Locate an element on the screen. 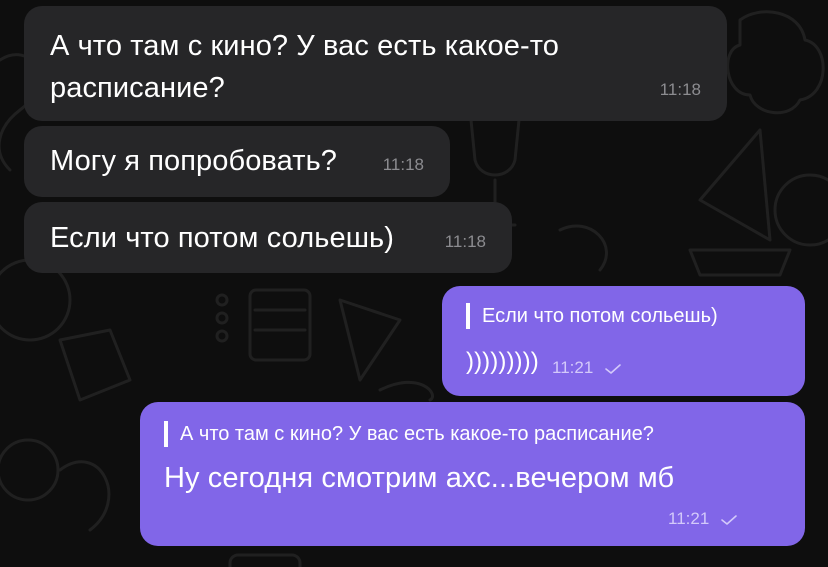 The height and width of the screenshot is (567, 828). message-text: ))))))))) is located at coordinates (502, 361).